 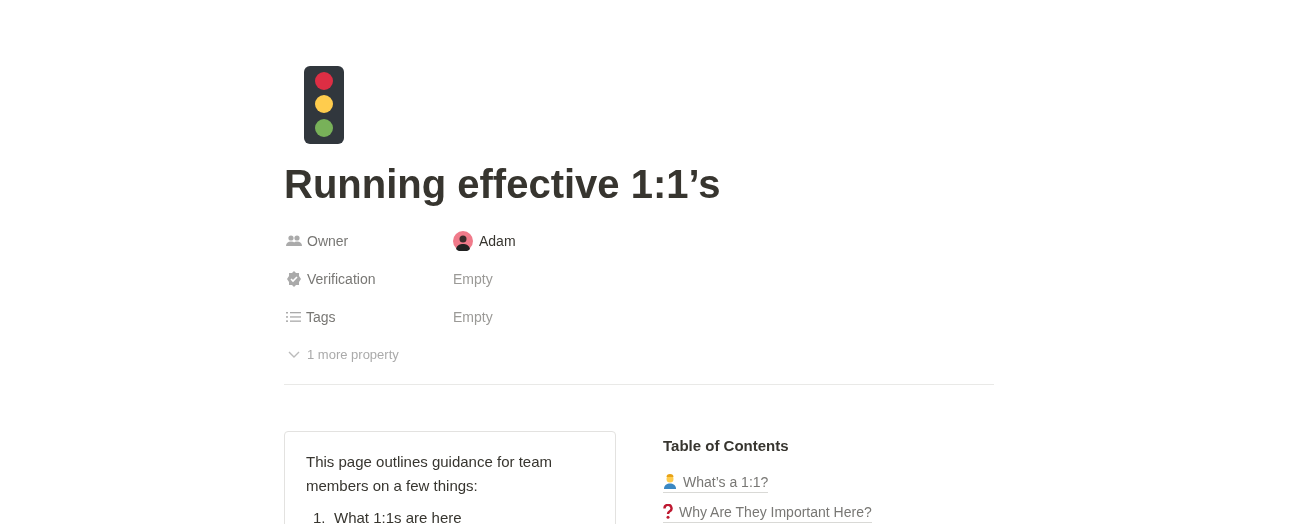 What do you see at coordinates (319, 516) in the screenshot?
I see `list-number: 1.` at bounding box center [319, 516].